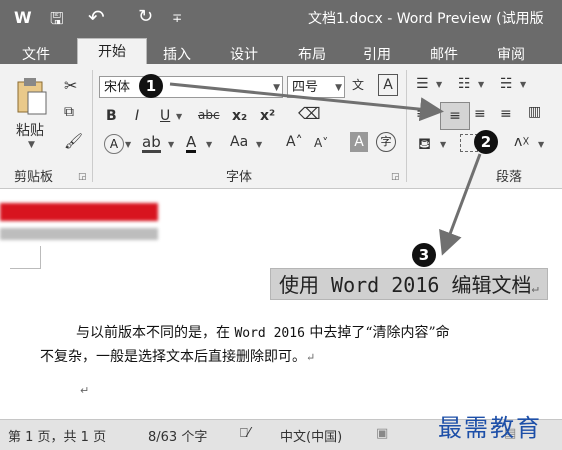  Describe the element at coordinates (486, 142) in the screenshot. I see `step-2-marker: 2` at that location.